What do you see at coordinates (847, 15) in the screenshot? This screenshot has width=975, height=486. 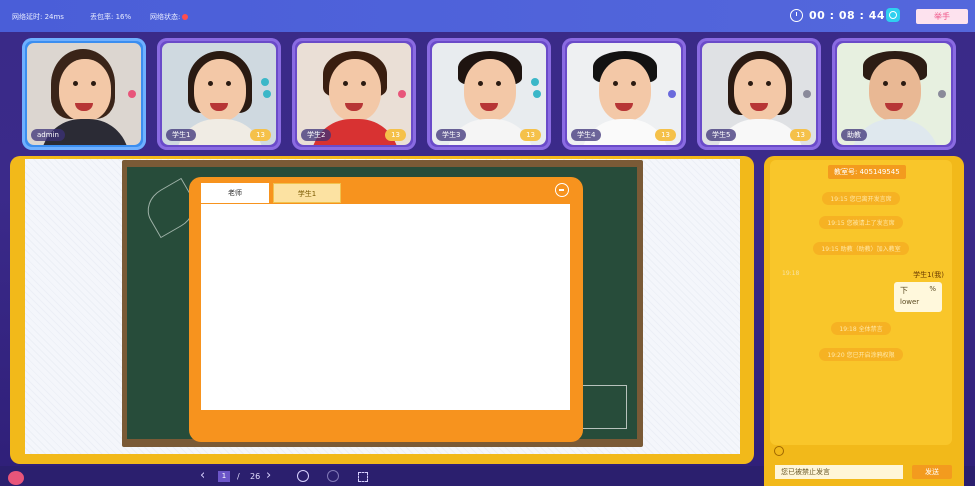 I see `class-timer: 00 : 08 : 44` at bounding box center [847, 15].